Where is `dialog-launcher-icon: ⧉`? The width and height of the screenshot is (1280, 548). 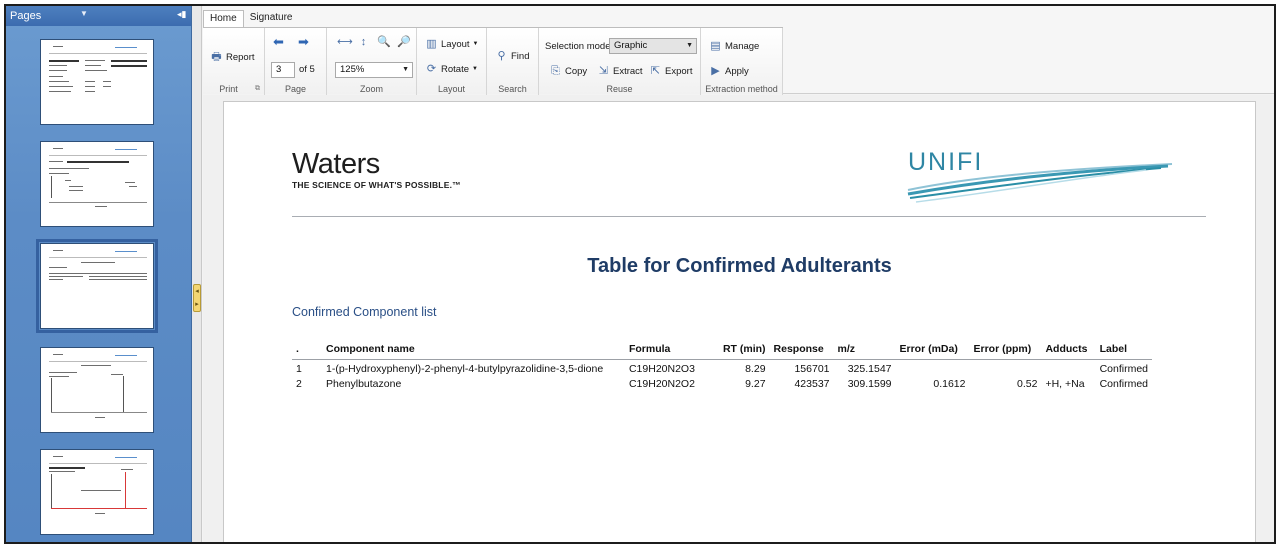 dialog-launcher-icon: ⧉ is located at coordinates (257, 89).